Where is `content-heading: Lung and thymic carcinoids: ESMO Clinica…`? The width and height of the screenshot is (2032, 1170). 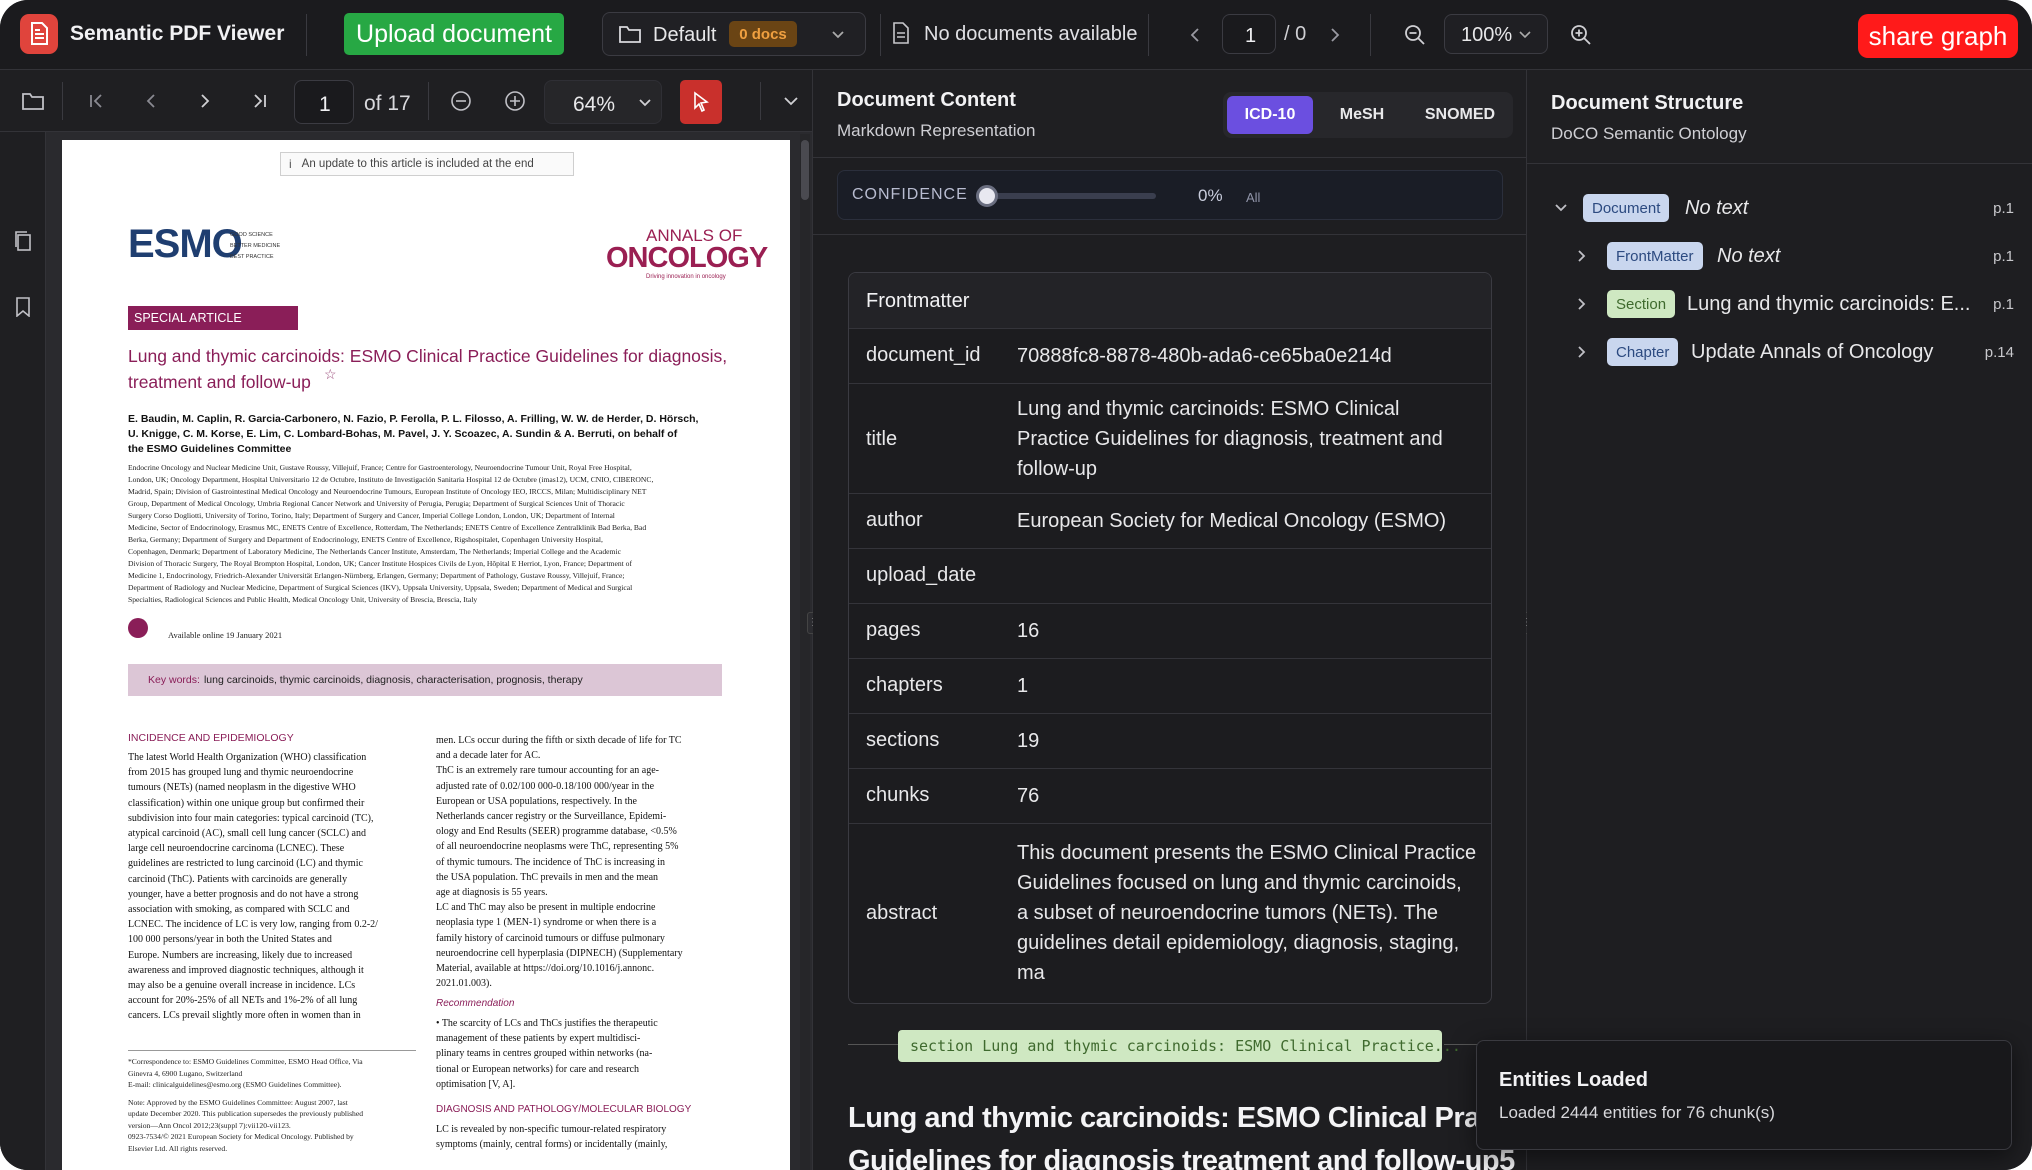
content-heading: Lung and thymic carcinoids: ESMO Clinica… is located at coordinates (1196, 1118).